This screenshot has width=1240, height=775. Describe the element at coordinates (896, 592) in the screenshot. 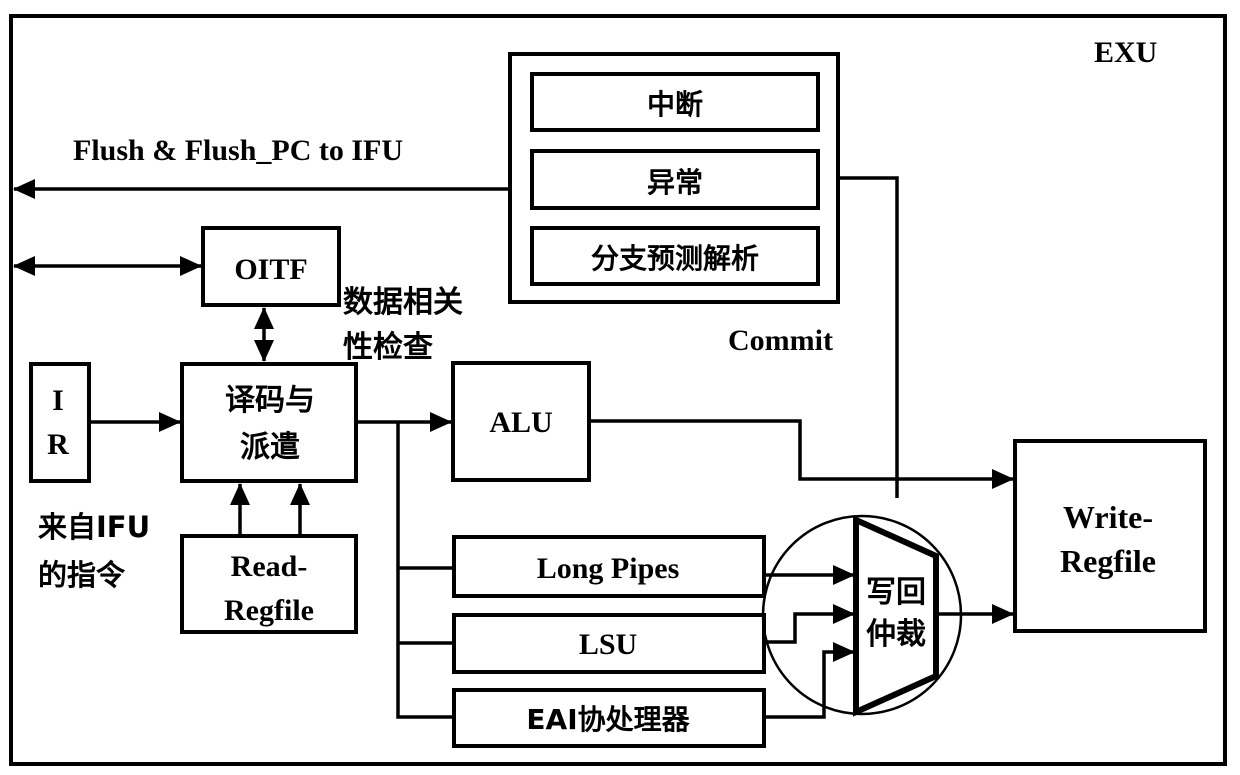

I see `wb-arbiter-label-line1: 写回` at that location.